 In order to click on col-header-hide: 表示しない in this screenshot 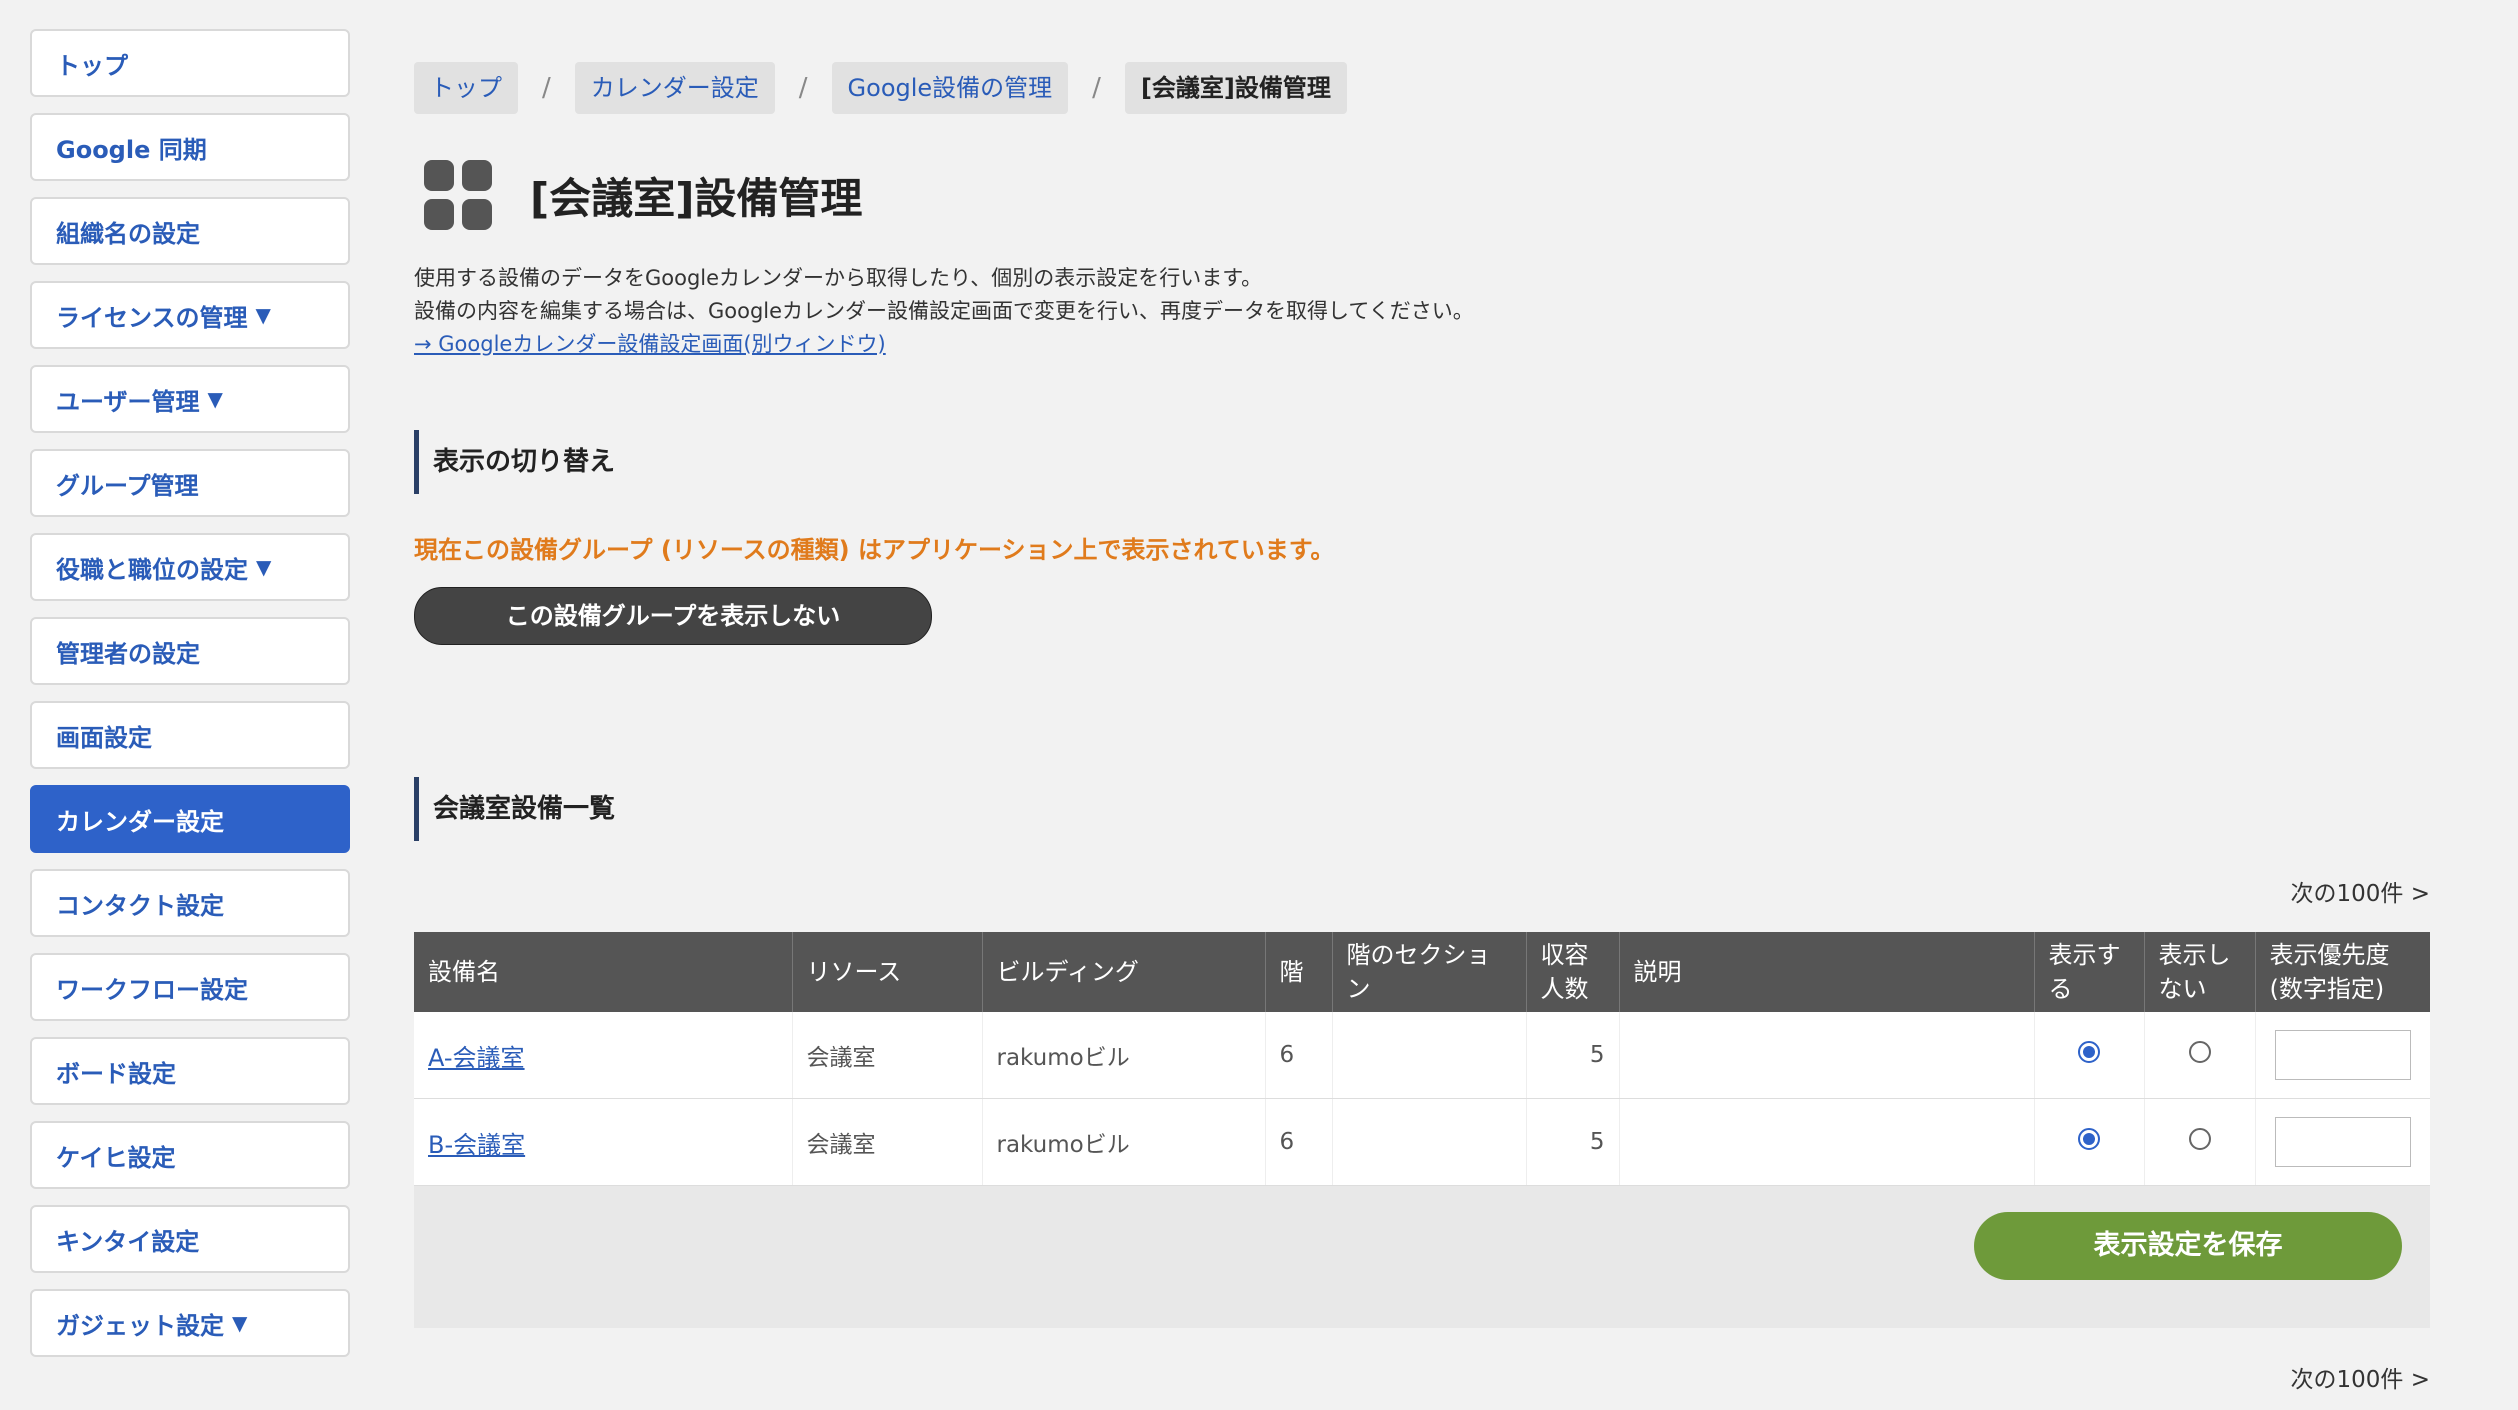, I will do `click(2200, 972)`.